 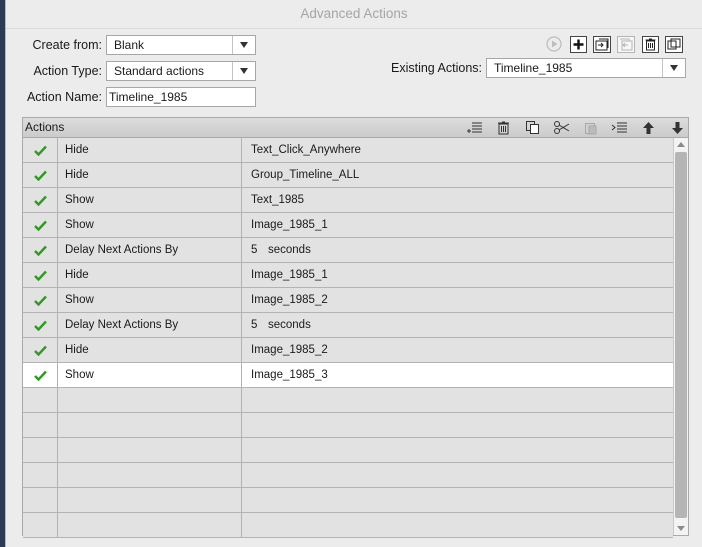 I want to click on table-row: Hide Image_1985_1, so click(x=348, y=275).